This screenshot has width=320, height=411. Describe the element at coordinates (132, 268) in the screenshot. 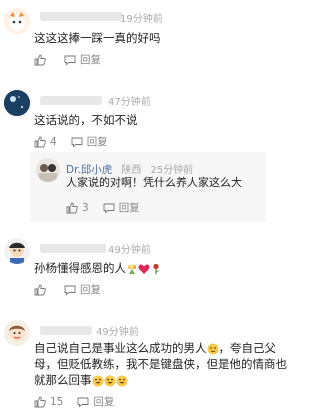

I see `bouquet-emoji-icon` at that location.